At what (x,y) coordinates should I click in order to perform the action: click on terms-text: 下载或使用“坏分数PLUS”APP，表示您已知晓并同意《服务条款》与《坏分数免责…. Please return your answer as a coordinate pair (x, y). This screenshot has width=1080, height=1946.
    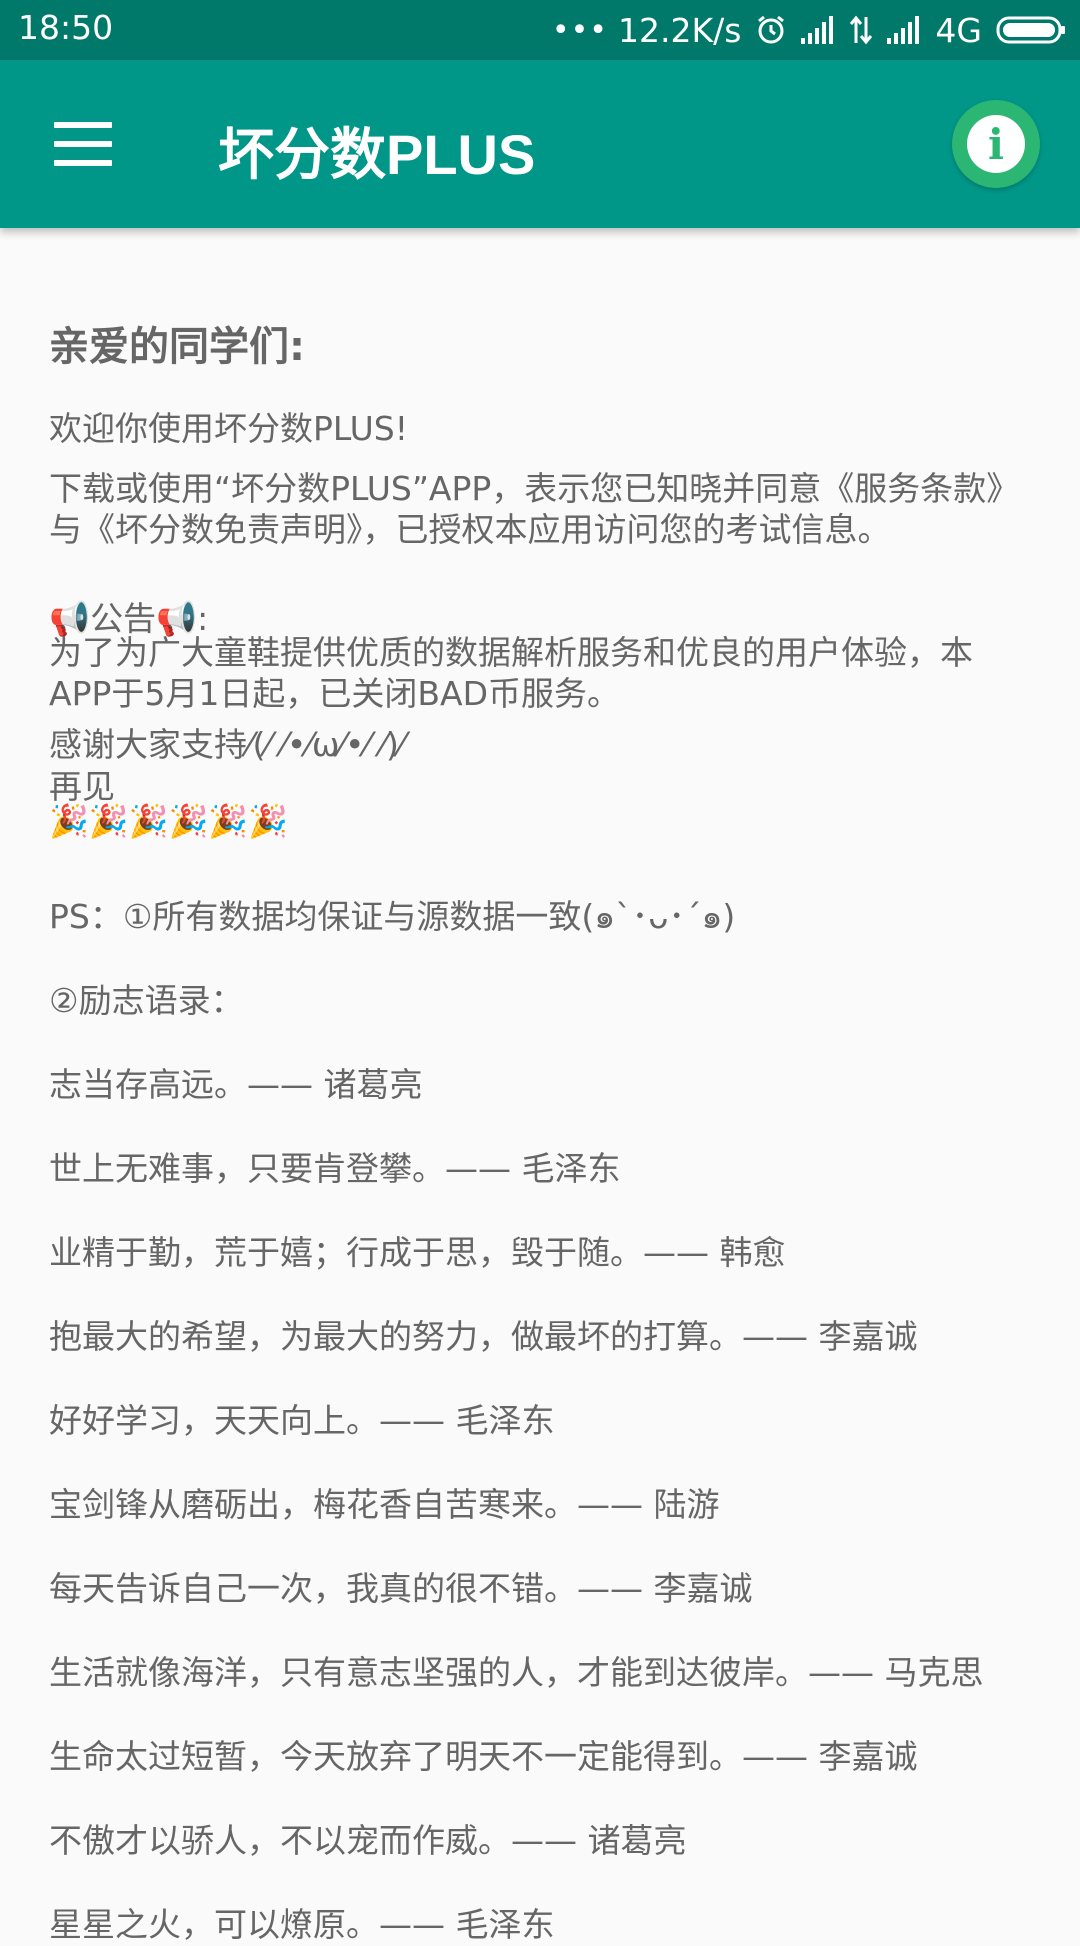
    Looking at the image, I should click on (534, 509).